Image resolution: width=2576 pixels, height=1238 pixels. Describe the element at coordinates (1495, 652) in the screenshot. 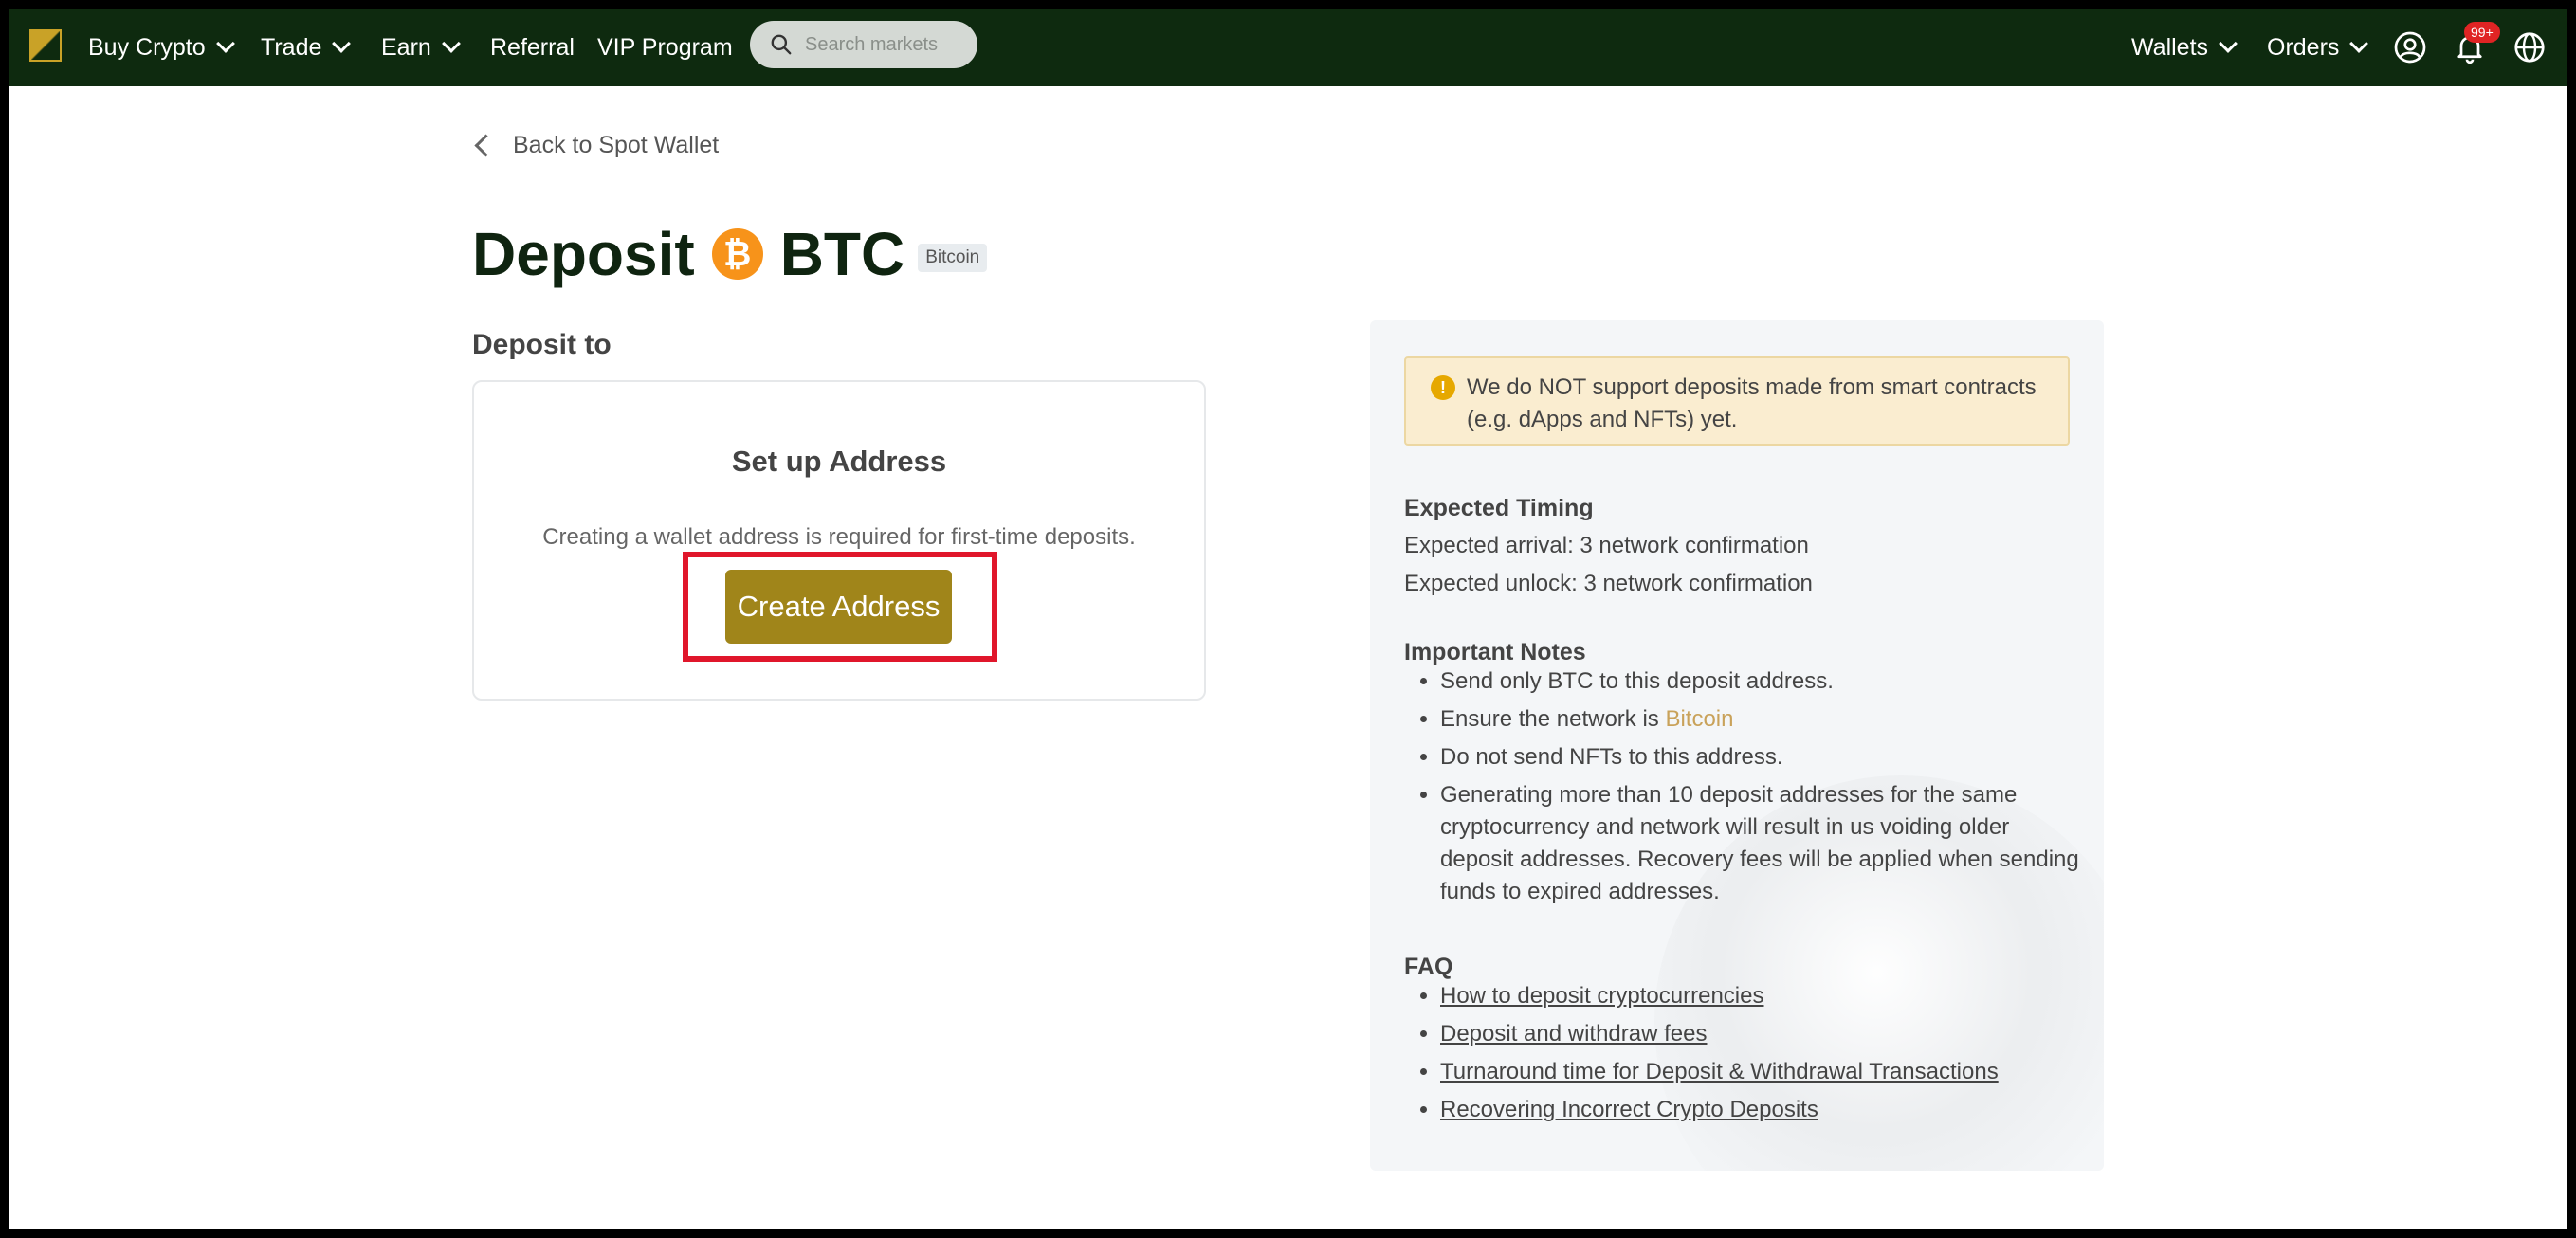

I see `important-notes-title: Important Notes` at that location.